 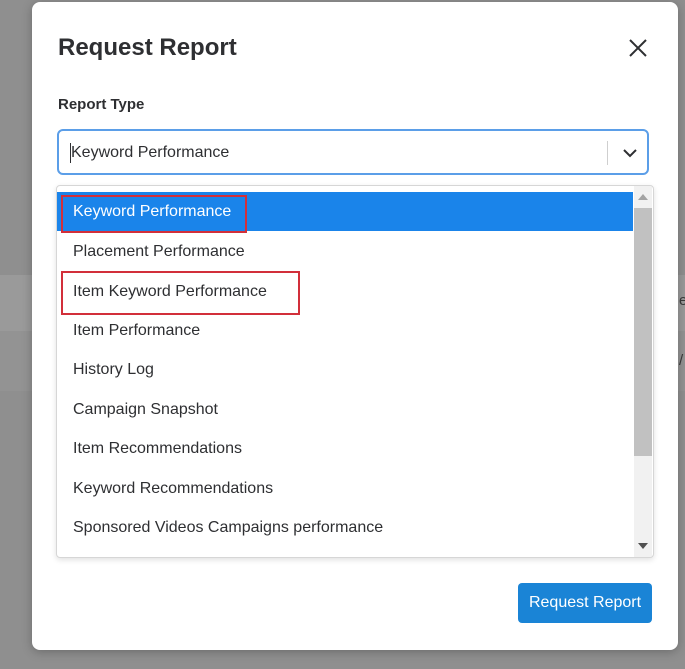 What do you see at coordinates (150, 152) in the screenshot?
I see `report-type-value: Keyword Performance` at bounding box center [150, 152].